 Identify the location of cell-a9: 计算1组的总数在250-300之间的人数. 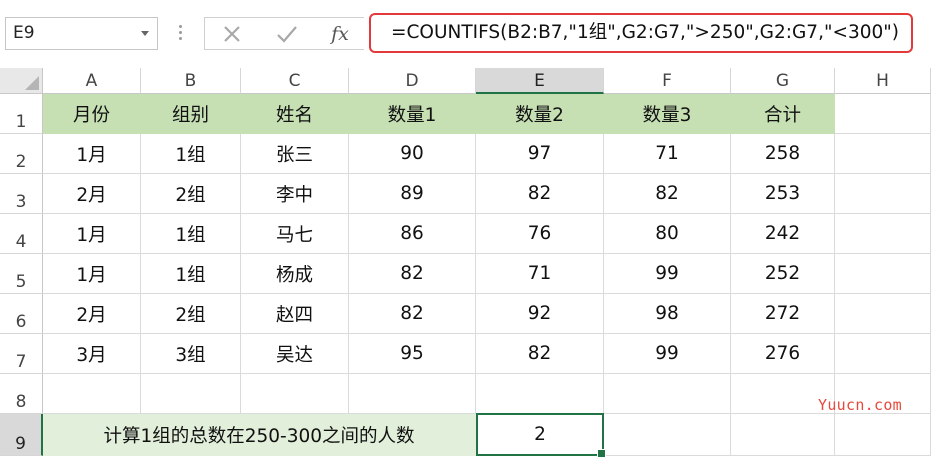
(259, 435).